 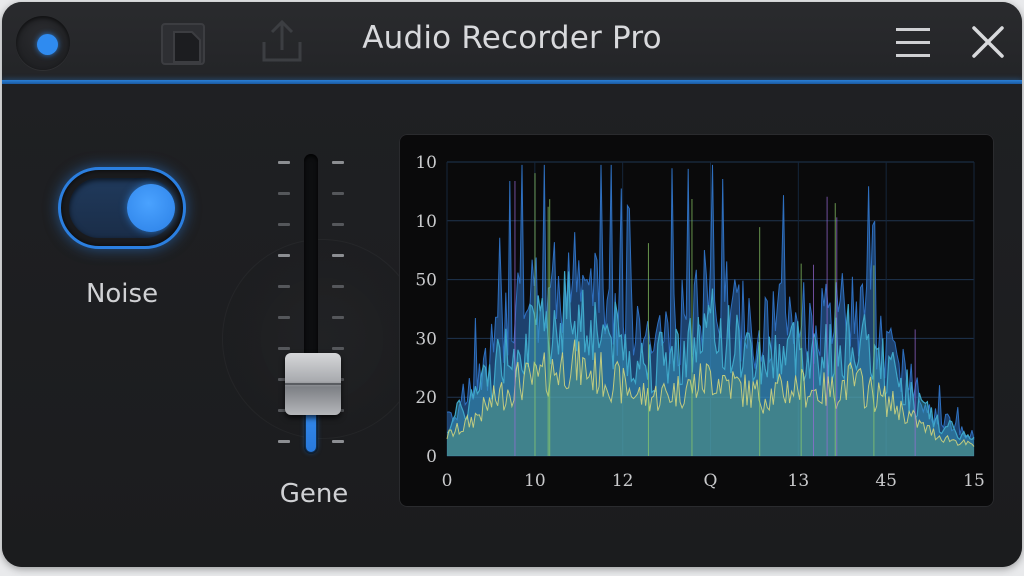 I want to click on fader-knob, so click(x=313, y=384).